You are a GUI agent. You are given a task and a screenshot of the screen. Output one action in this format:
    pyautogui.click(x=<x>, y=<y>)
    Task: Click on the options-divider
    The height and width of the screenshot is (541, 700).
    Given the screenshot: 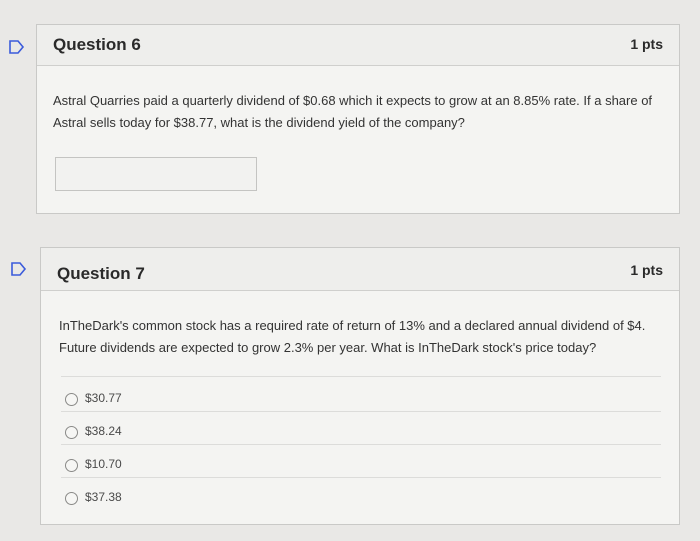 What is the action you would take?
    pyautogui.click(x=361, y=376)
    